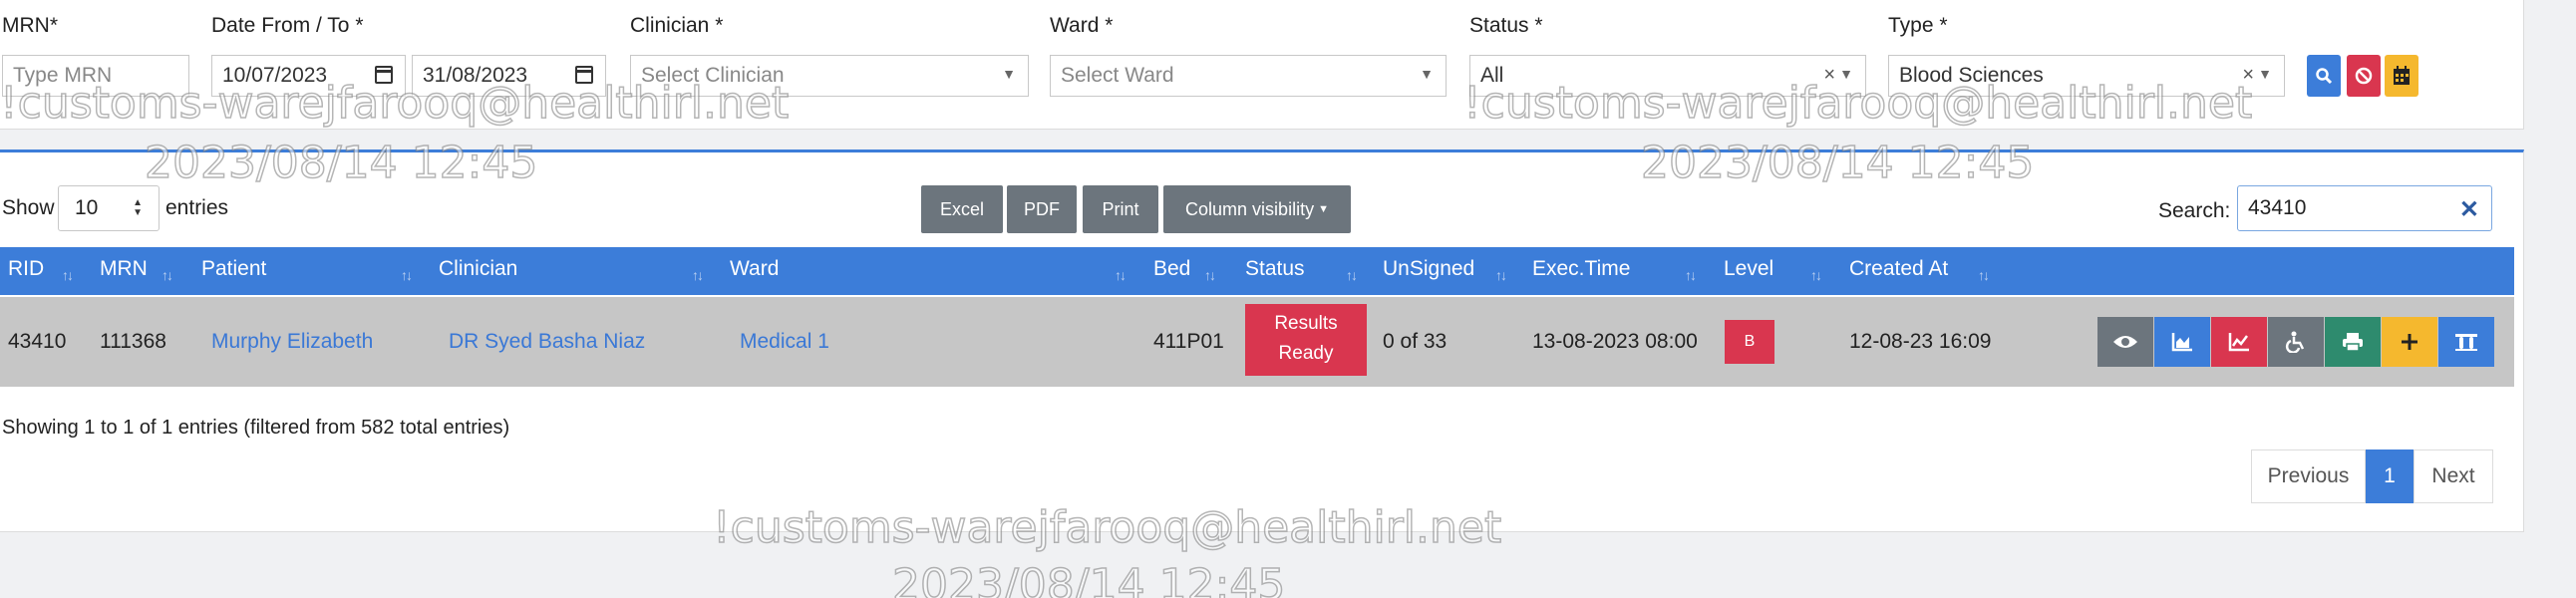 The image size is (2576, 598). I want to click on search-input: 43410 ✕, so click(2364, 208).